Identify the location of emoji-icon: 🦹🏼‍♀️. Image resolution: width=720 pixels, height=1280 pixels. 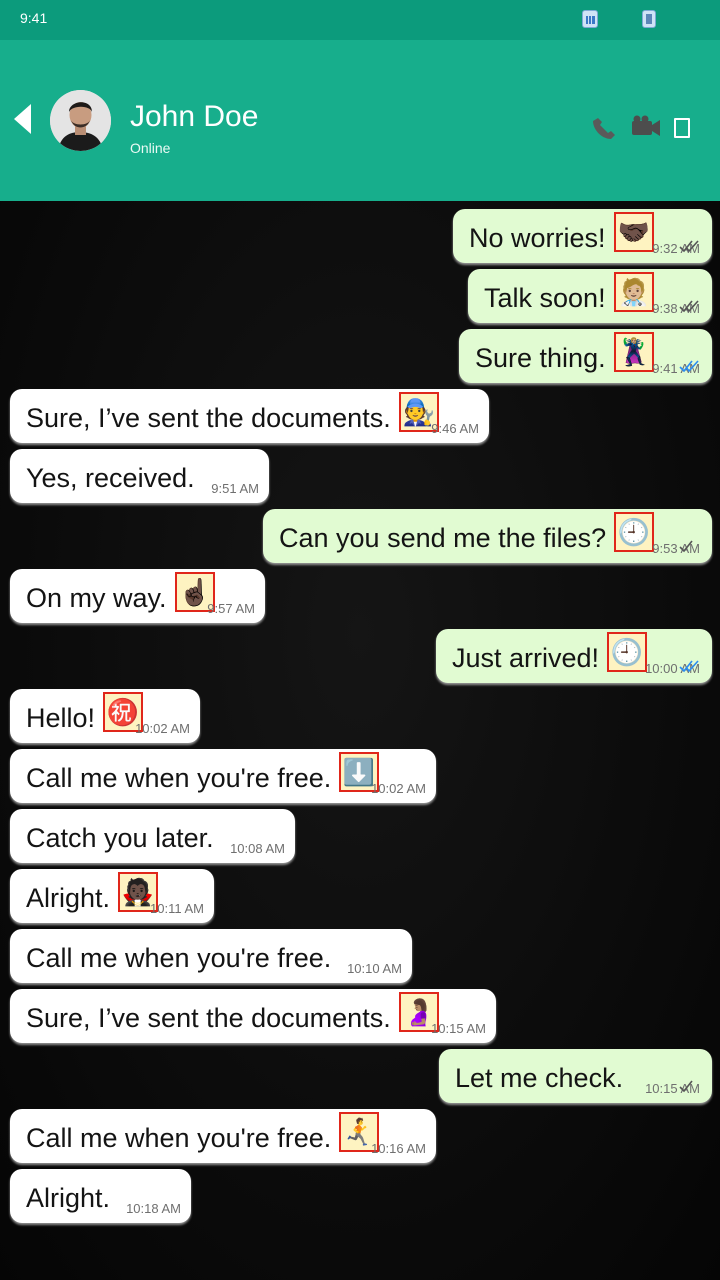
(634, 352).